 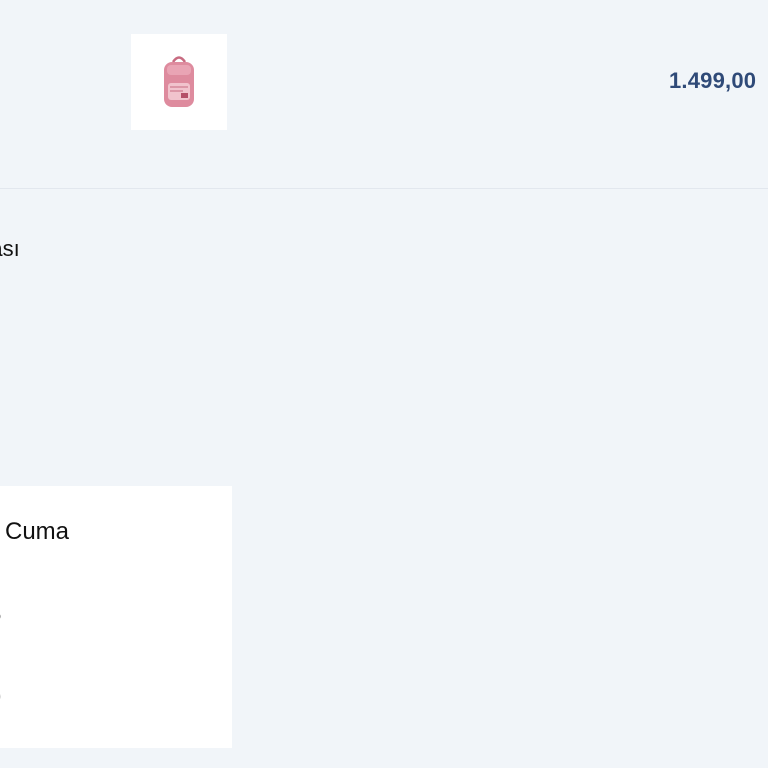 I want to click on divider, so click(x=384, y=188).